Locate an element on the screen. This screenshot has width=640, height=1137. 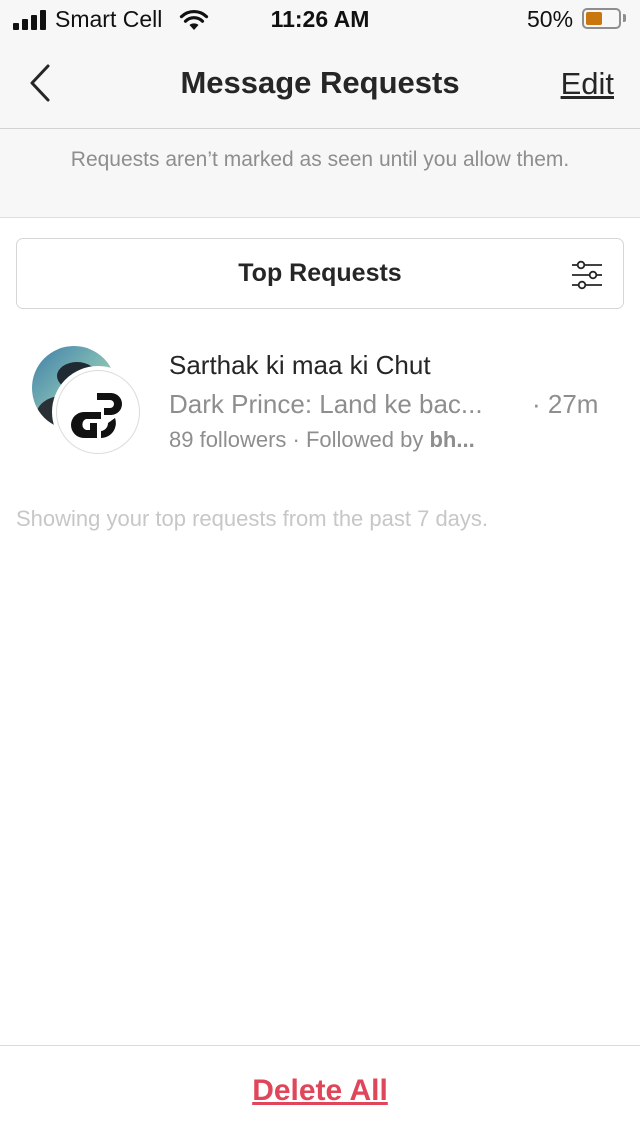
followed-by-prefix: Followed by is located at coordinates (364, 439).